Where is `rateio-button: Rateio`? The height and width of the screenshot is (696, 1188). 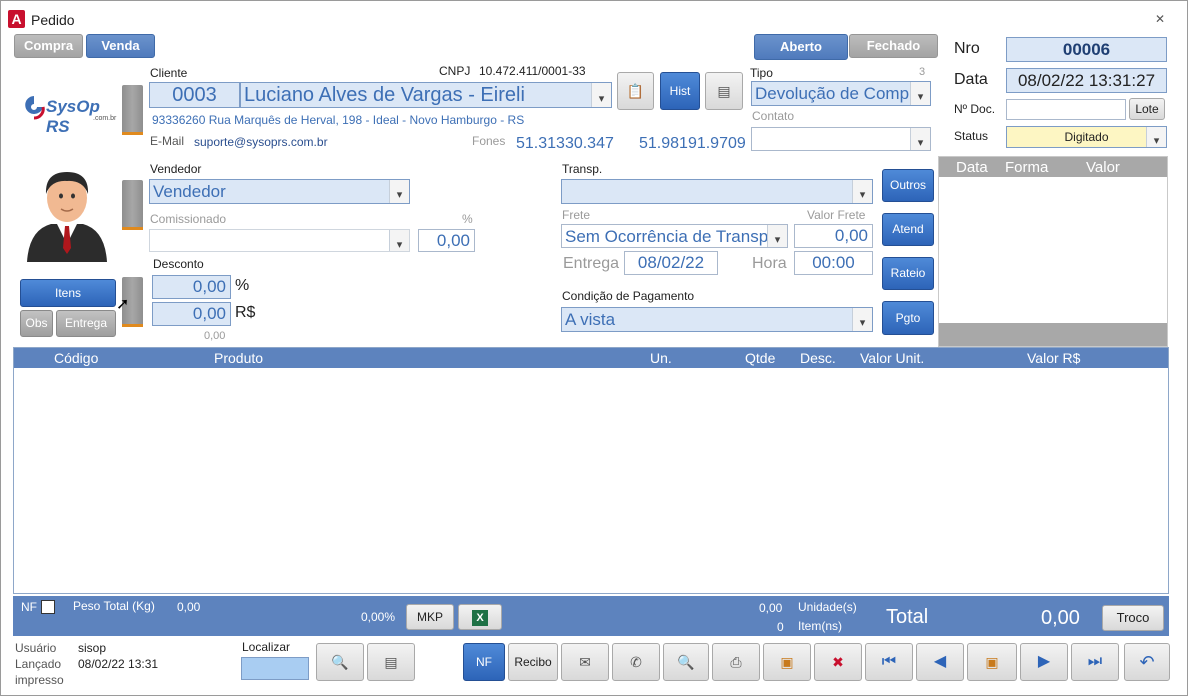 rateio-button: Rateio is located at coordinates (908, 273).